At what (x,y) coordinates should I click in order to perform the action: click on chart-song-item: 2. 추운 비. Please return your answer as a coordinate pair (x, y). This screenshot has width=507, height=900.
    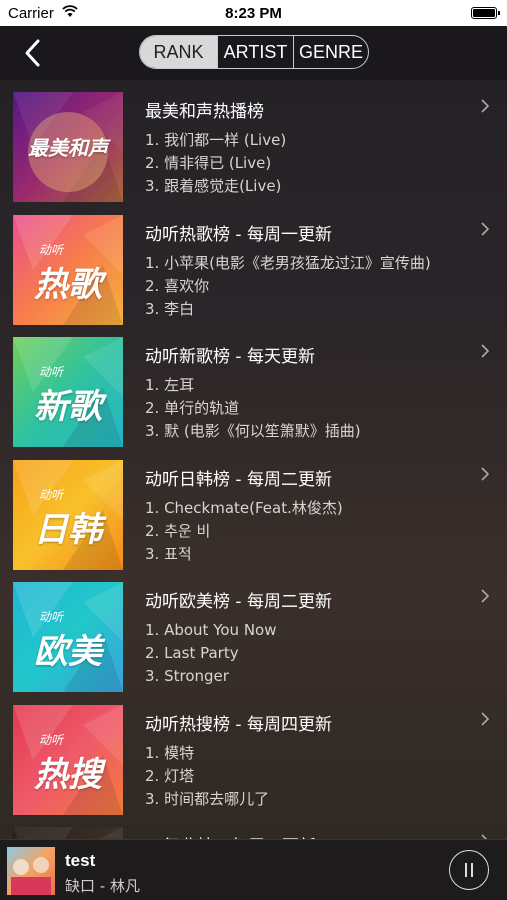
    Looking at the image, I should click on (178, 530).